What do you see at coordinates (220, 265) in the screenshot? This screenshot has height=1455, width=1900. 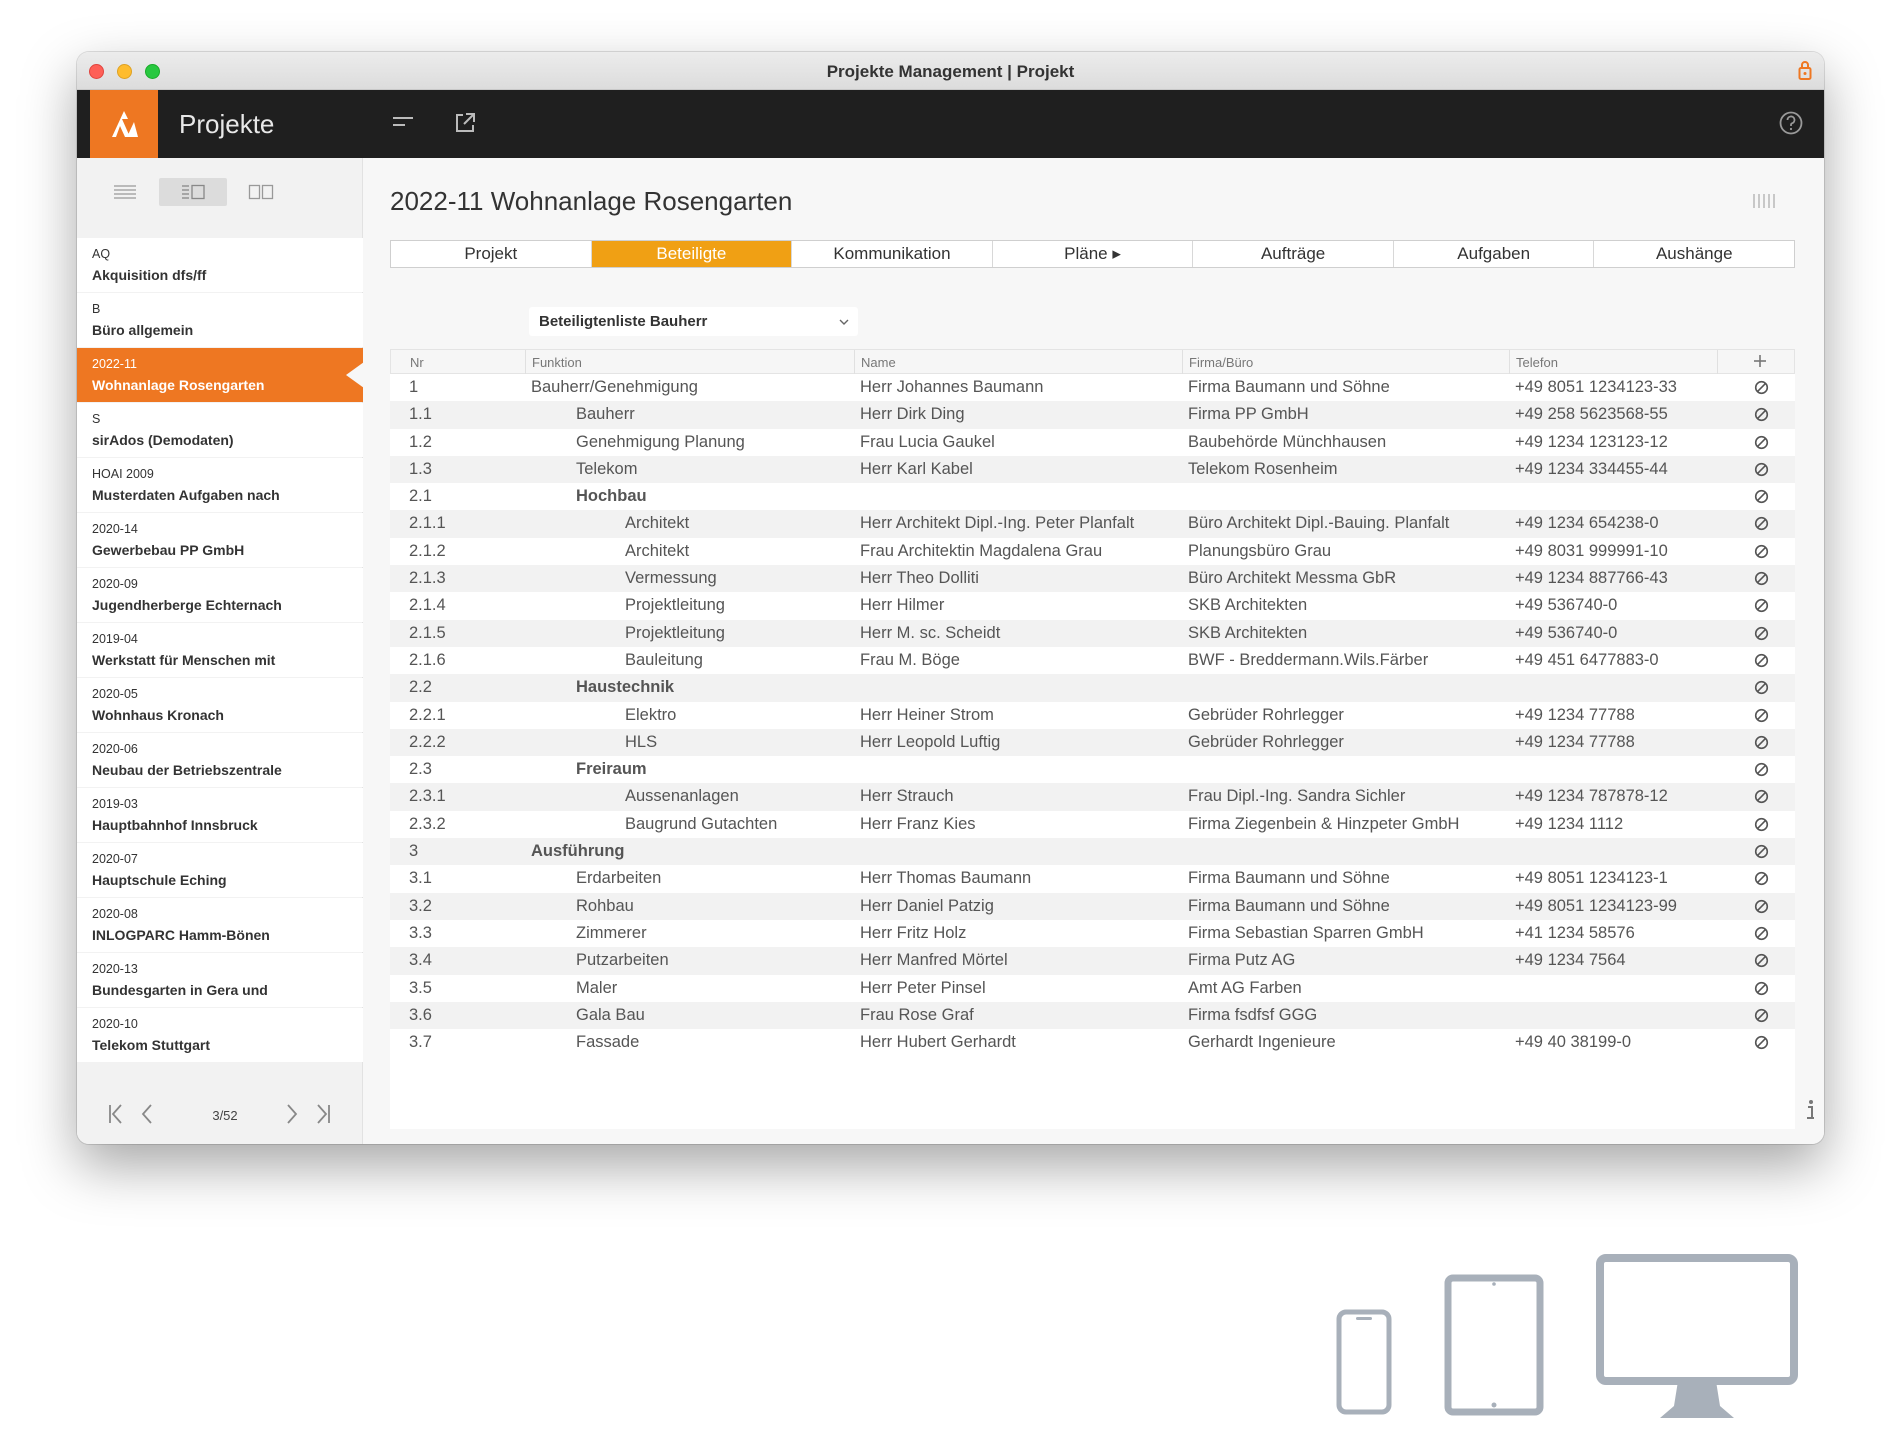 I see `project-list-item: AQ Akquisition dfs/ff` at bounding box center [220, 265].